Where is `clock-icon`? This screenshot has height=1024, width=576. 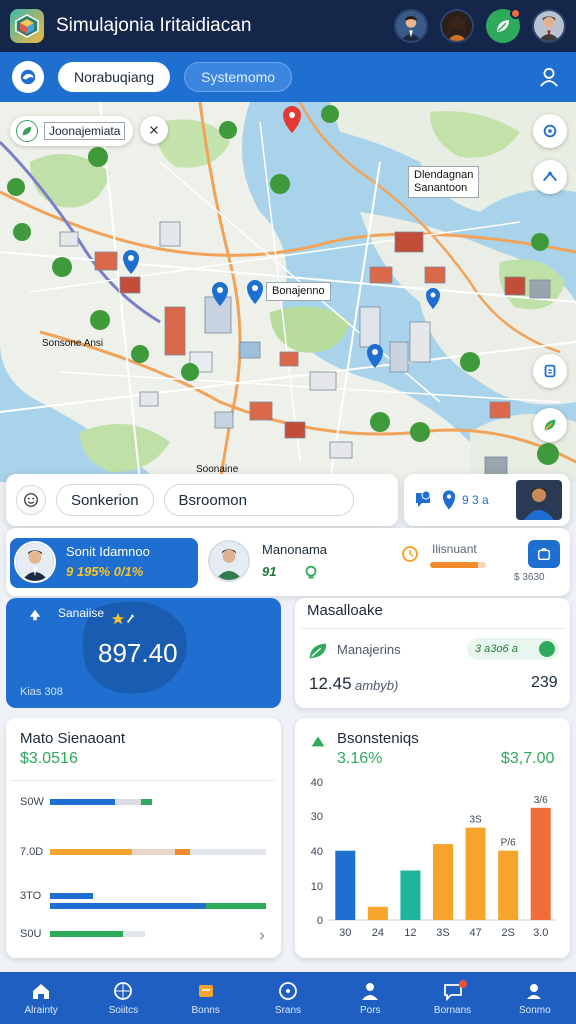
clock-icon is located at coordinates (288, 991).